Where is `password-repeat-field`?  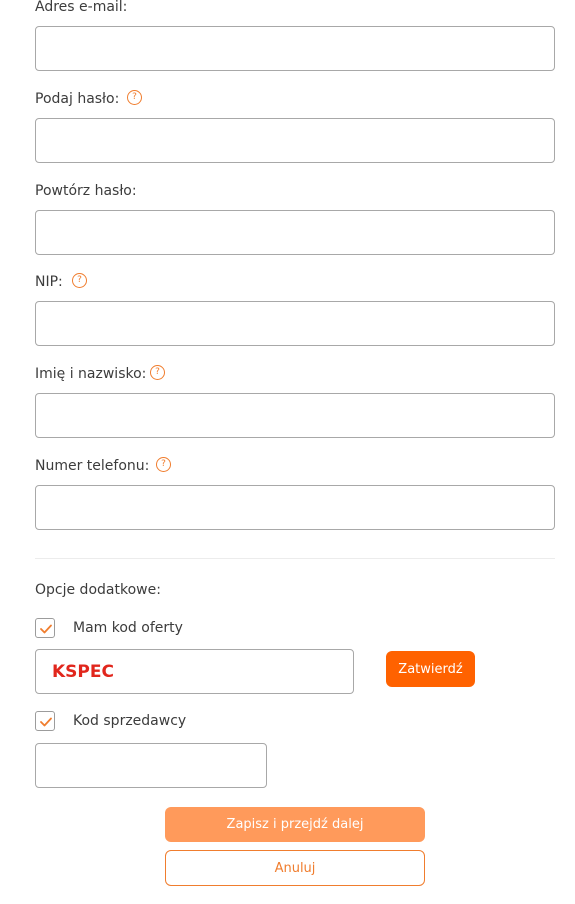
password-repeat-field is located at coordinates (295, 232).